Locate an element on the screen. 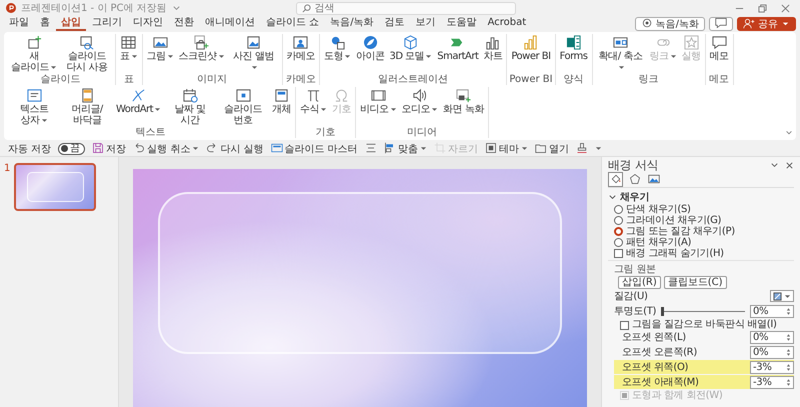 The image size is (800, 407). ribbon-button: 오디오 is located at coordinates (420, 107).